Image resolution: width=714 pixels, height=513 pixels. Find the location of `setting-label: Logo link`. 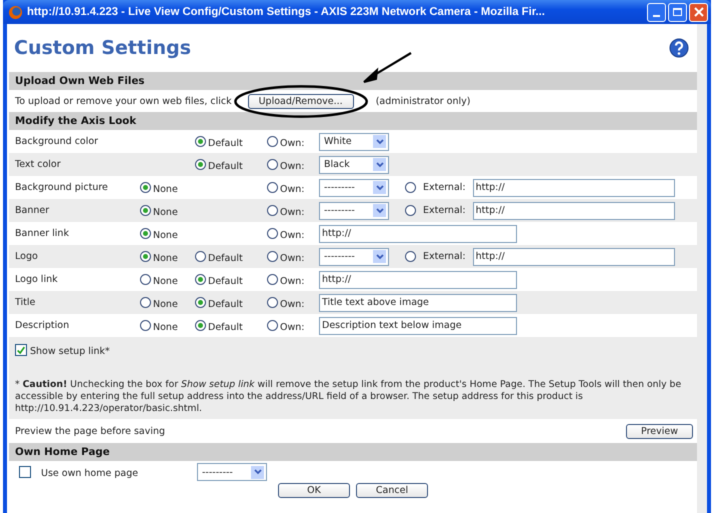

setting-label: Logo link is located at coordinates (37, 279).